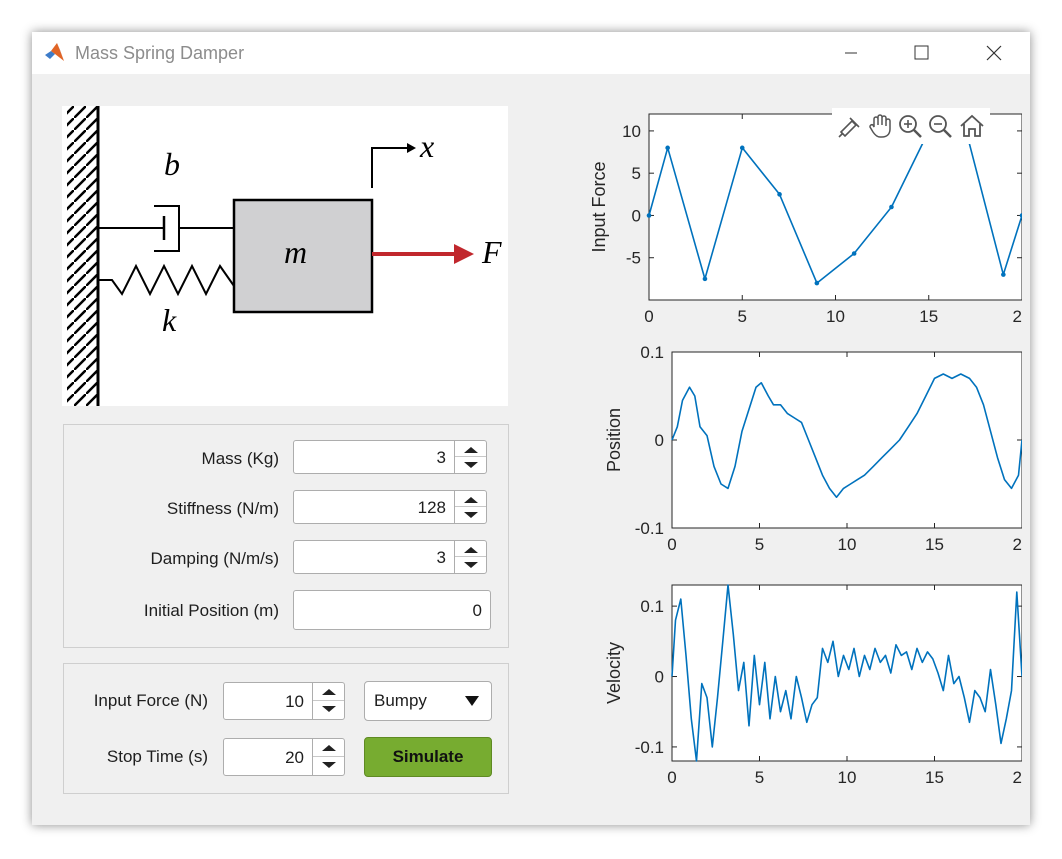  I want to click on mass-increment-button, so click(470, 449).